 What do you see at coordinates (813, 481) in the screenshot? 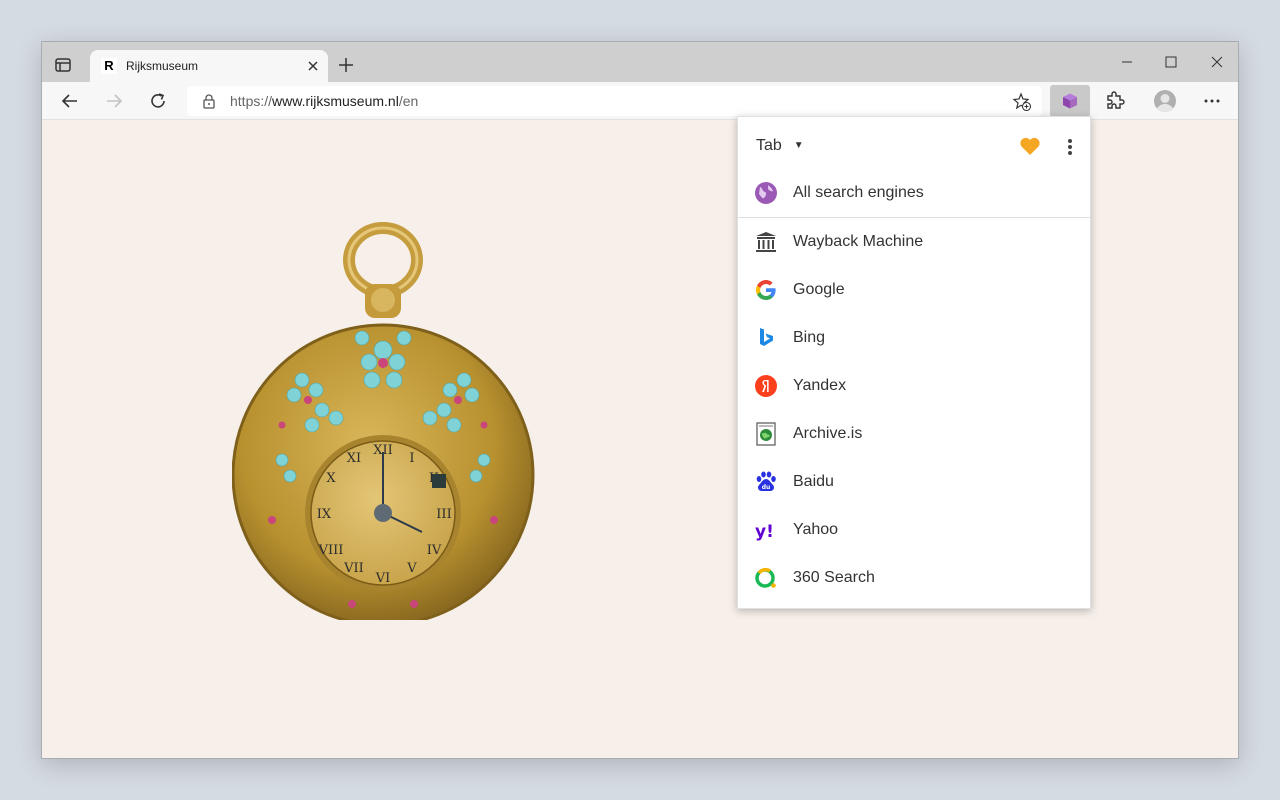
I see `engine-label: Baidu` at bounding box center [813, 481].